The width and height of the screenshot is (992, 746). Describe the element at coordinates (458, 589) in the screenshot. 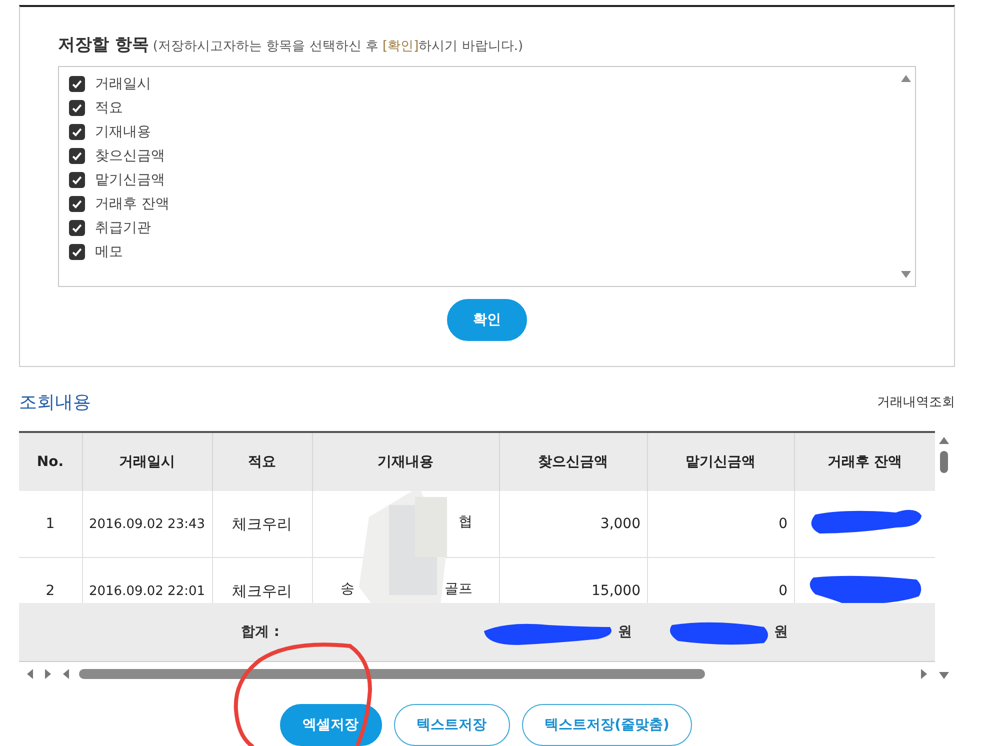

I see `memo-text: 골프` at that location.